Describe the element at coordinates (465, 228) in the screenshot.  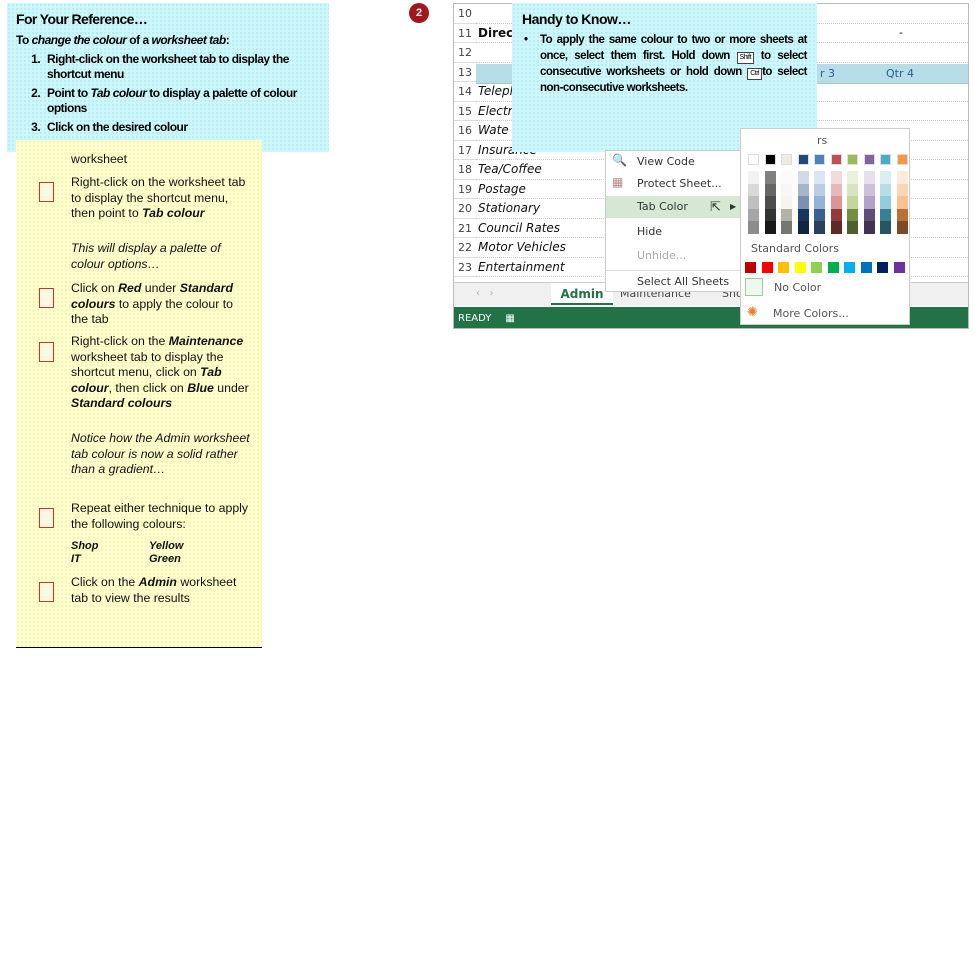
I see `row-number: 21` at that location.